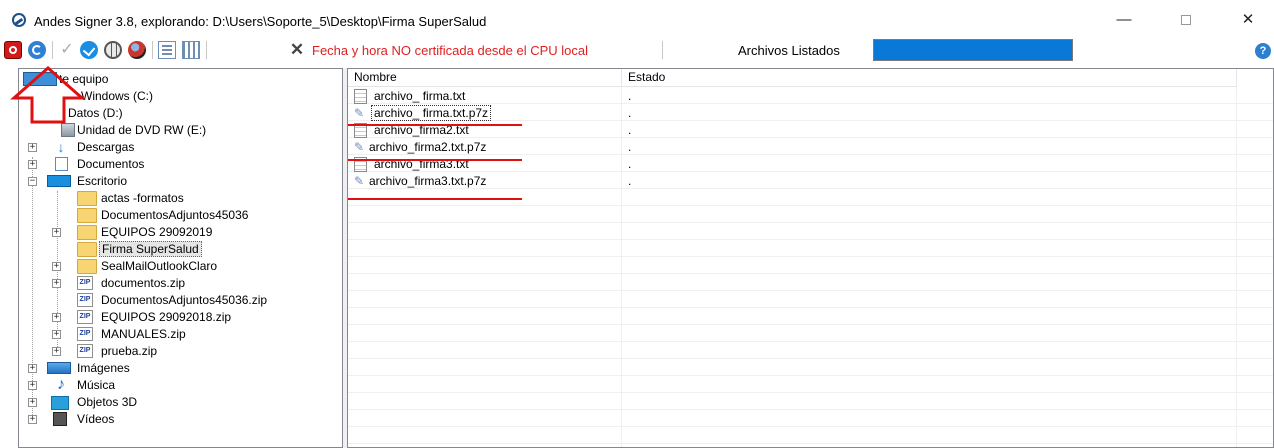  I want to click on detail-view-icon, so click(191, 50).